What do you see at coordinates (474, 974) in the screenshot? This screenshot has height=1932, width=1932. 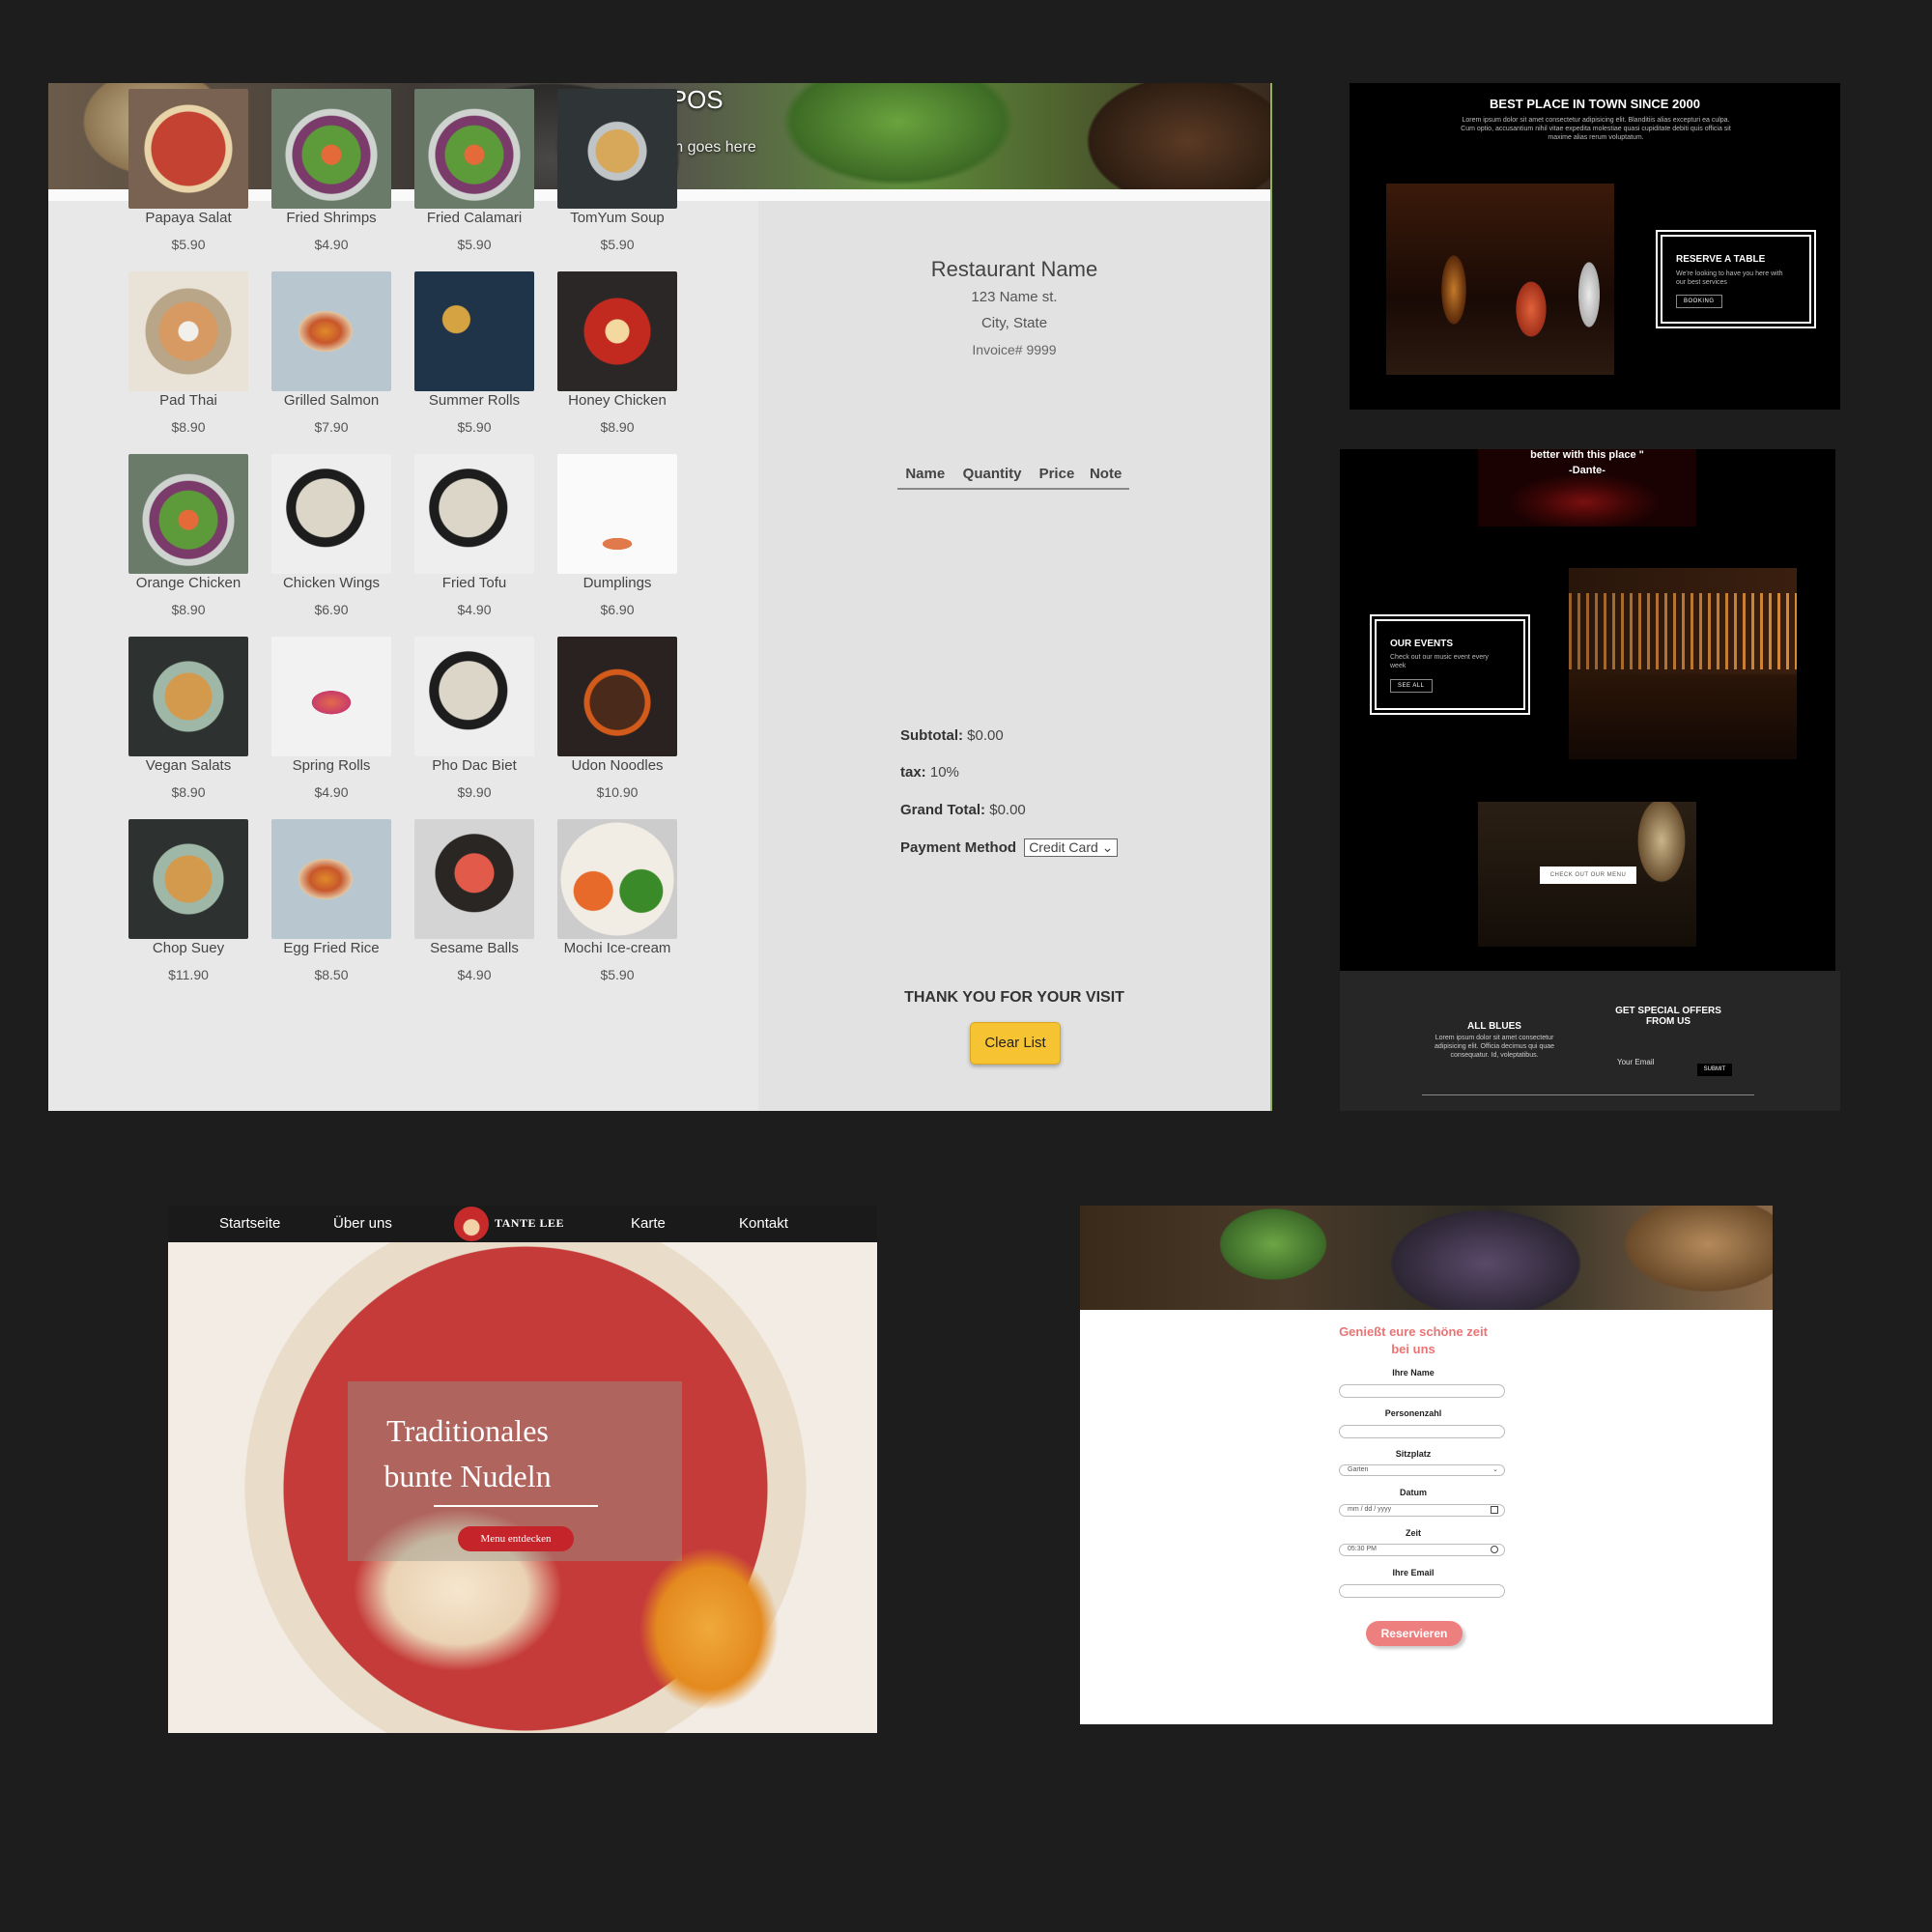 I see `menu-item-price: $4.90` at bounding box center [474, 974].